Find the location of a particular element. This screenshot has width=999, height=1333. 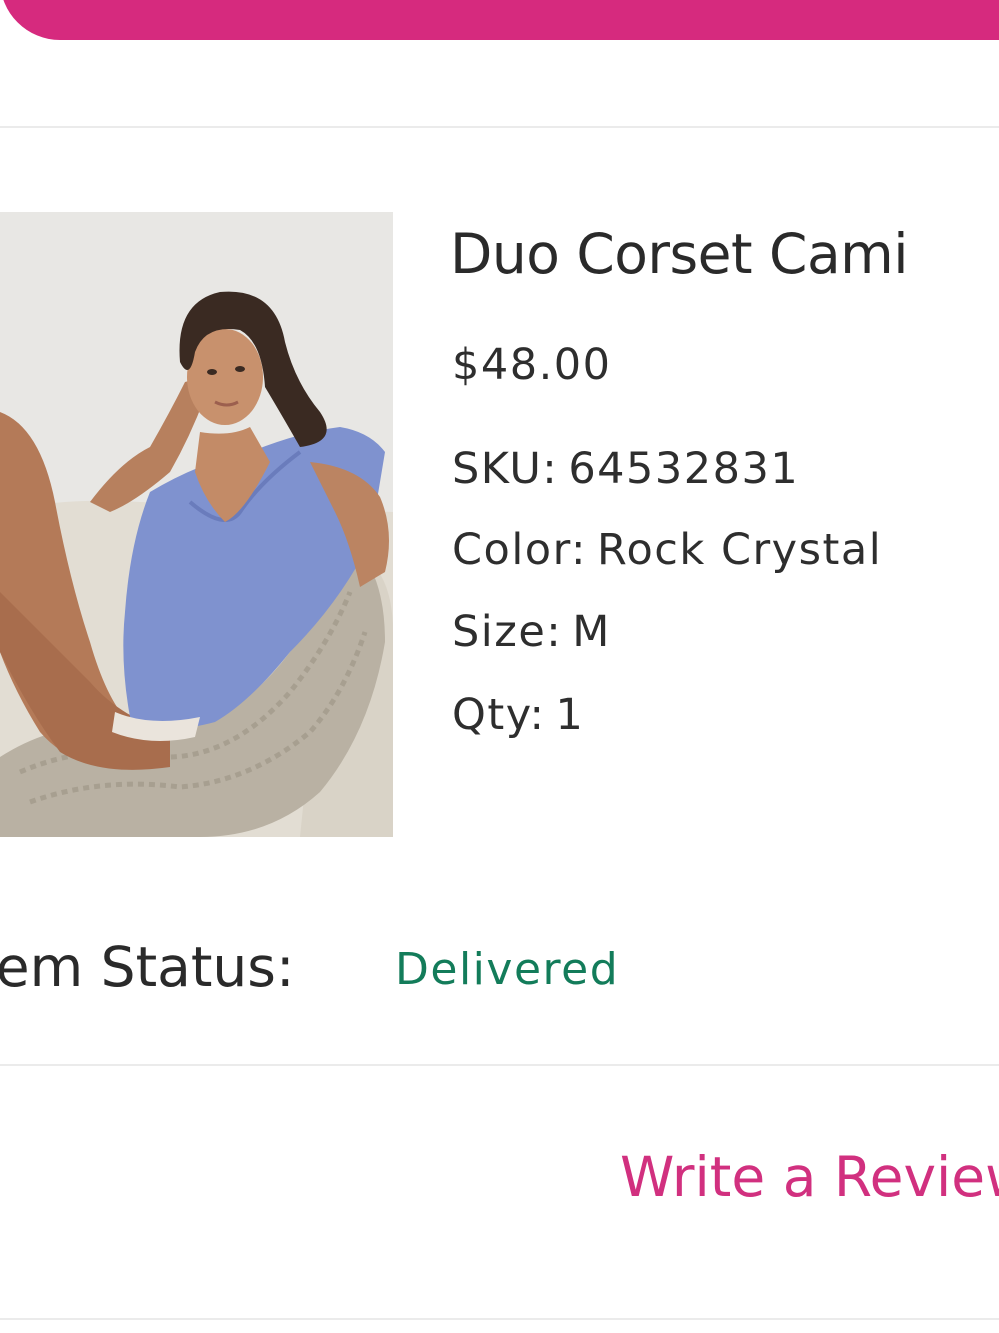

qty-label: Qty: is located at coordinates (499, 715).